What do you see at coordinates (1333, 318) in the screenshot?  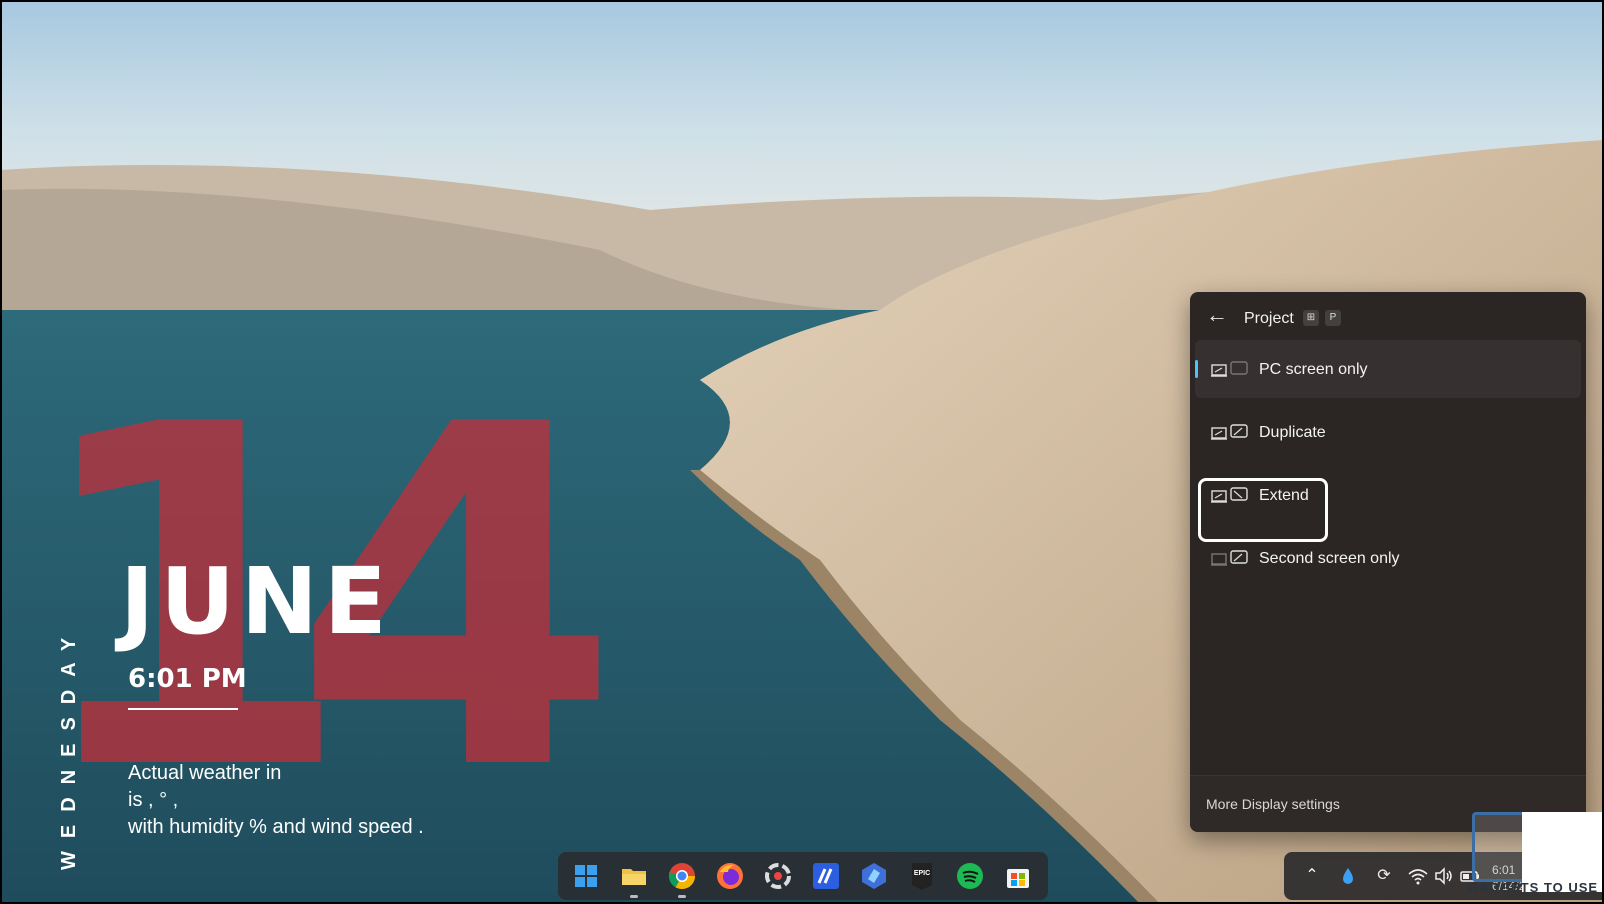 I see `p-key-badge: P` at bounding box center [1333, 318].